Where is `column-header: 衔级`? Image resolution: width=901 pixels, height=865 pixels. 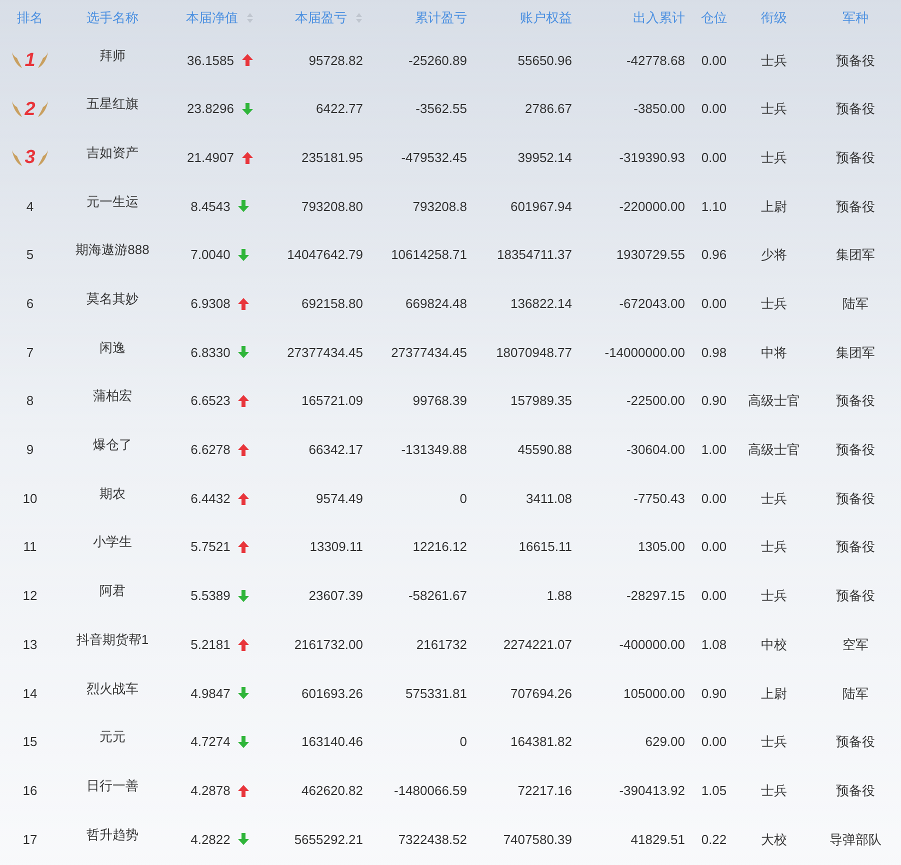 column-header: 衔级 is located at coordinates (774, 18).